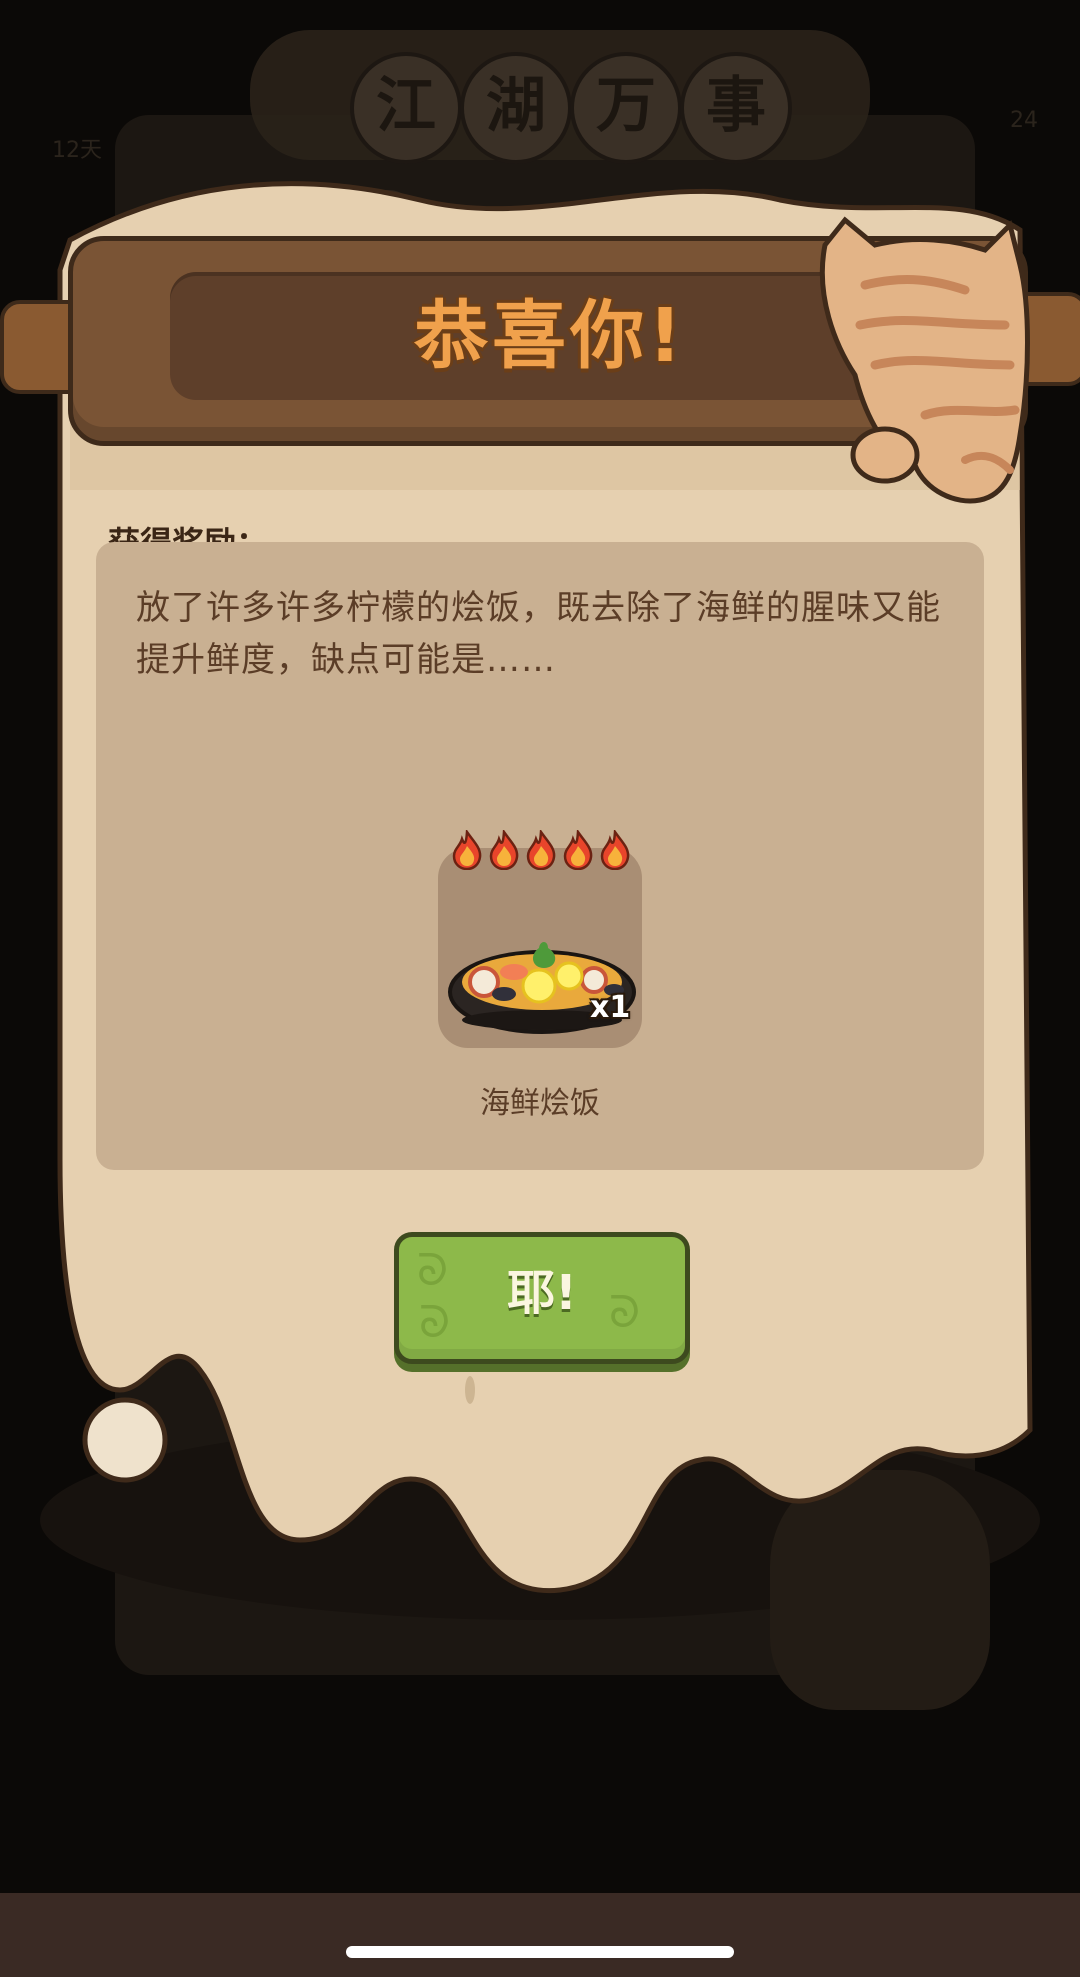 The image size is (1080, 1977). Describe the element at coordinates (736, 108) in the screenshot. I see `banner-char: 事` at that location.